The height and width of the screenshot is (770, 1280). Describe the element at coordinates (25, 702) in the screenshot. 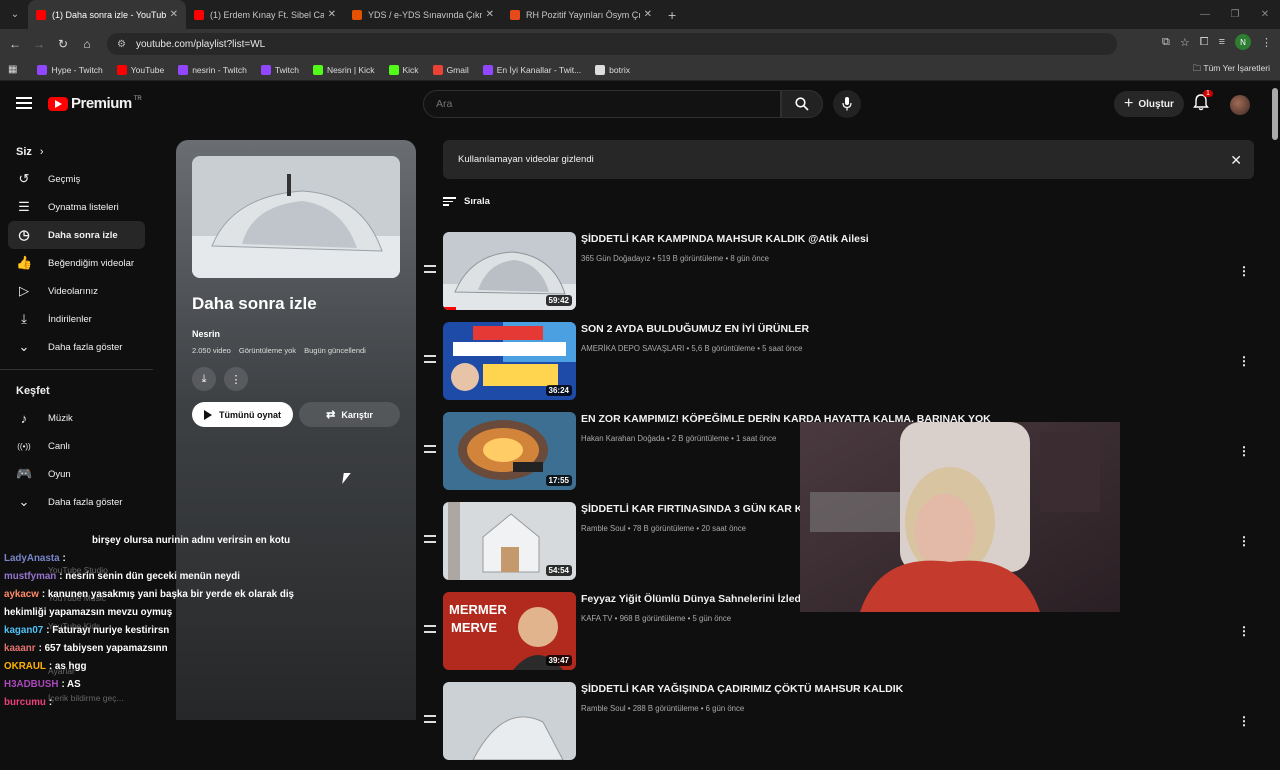

I see `chat-username: burcumu` at that location.